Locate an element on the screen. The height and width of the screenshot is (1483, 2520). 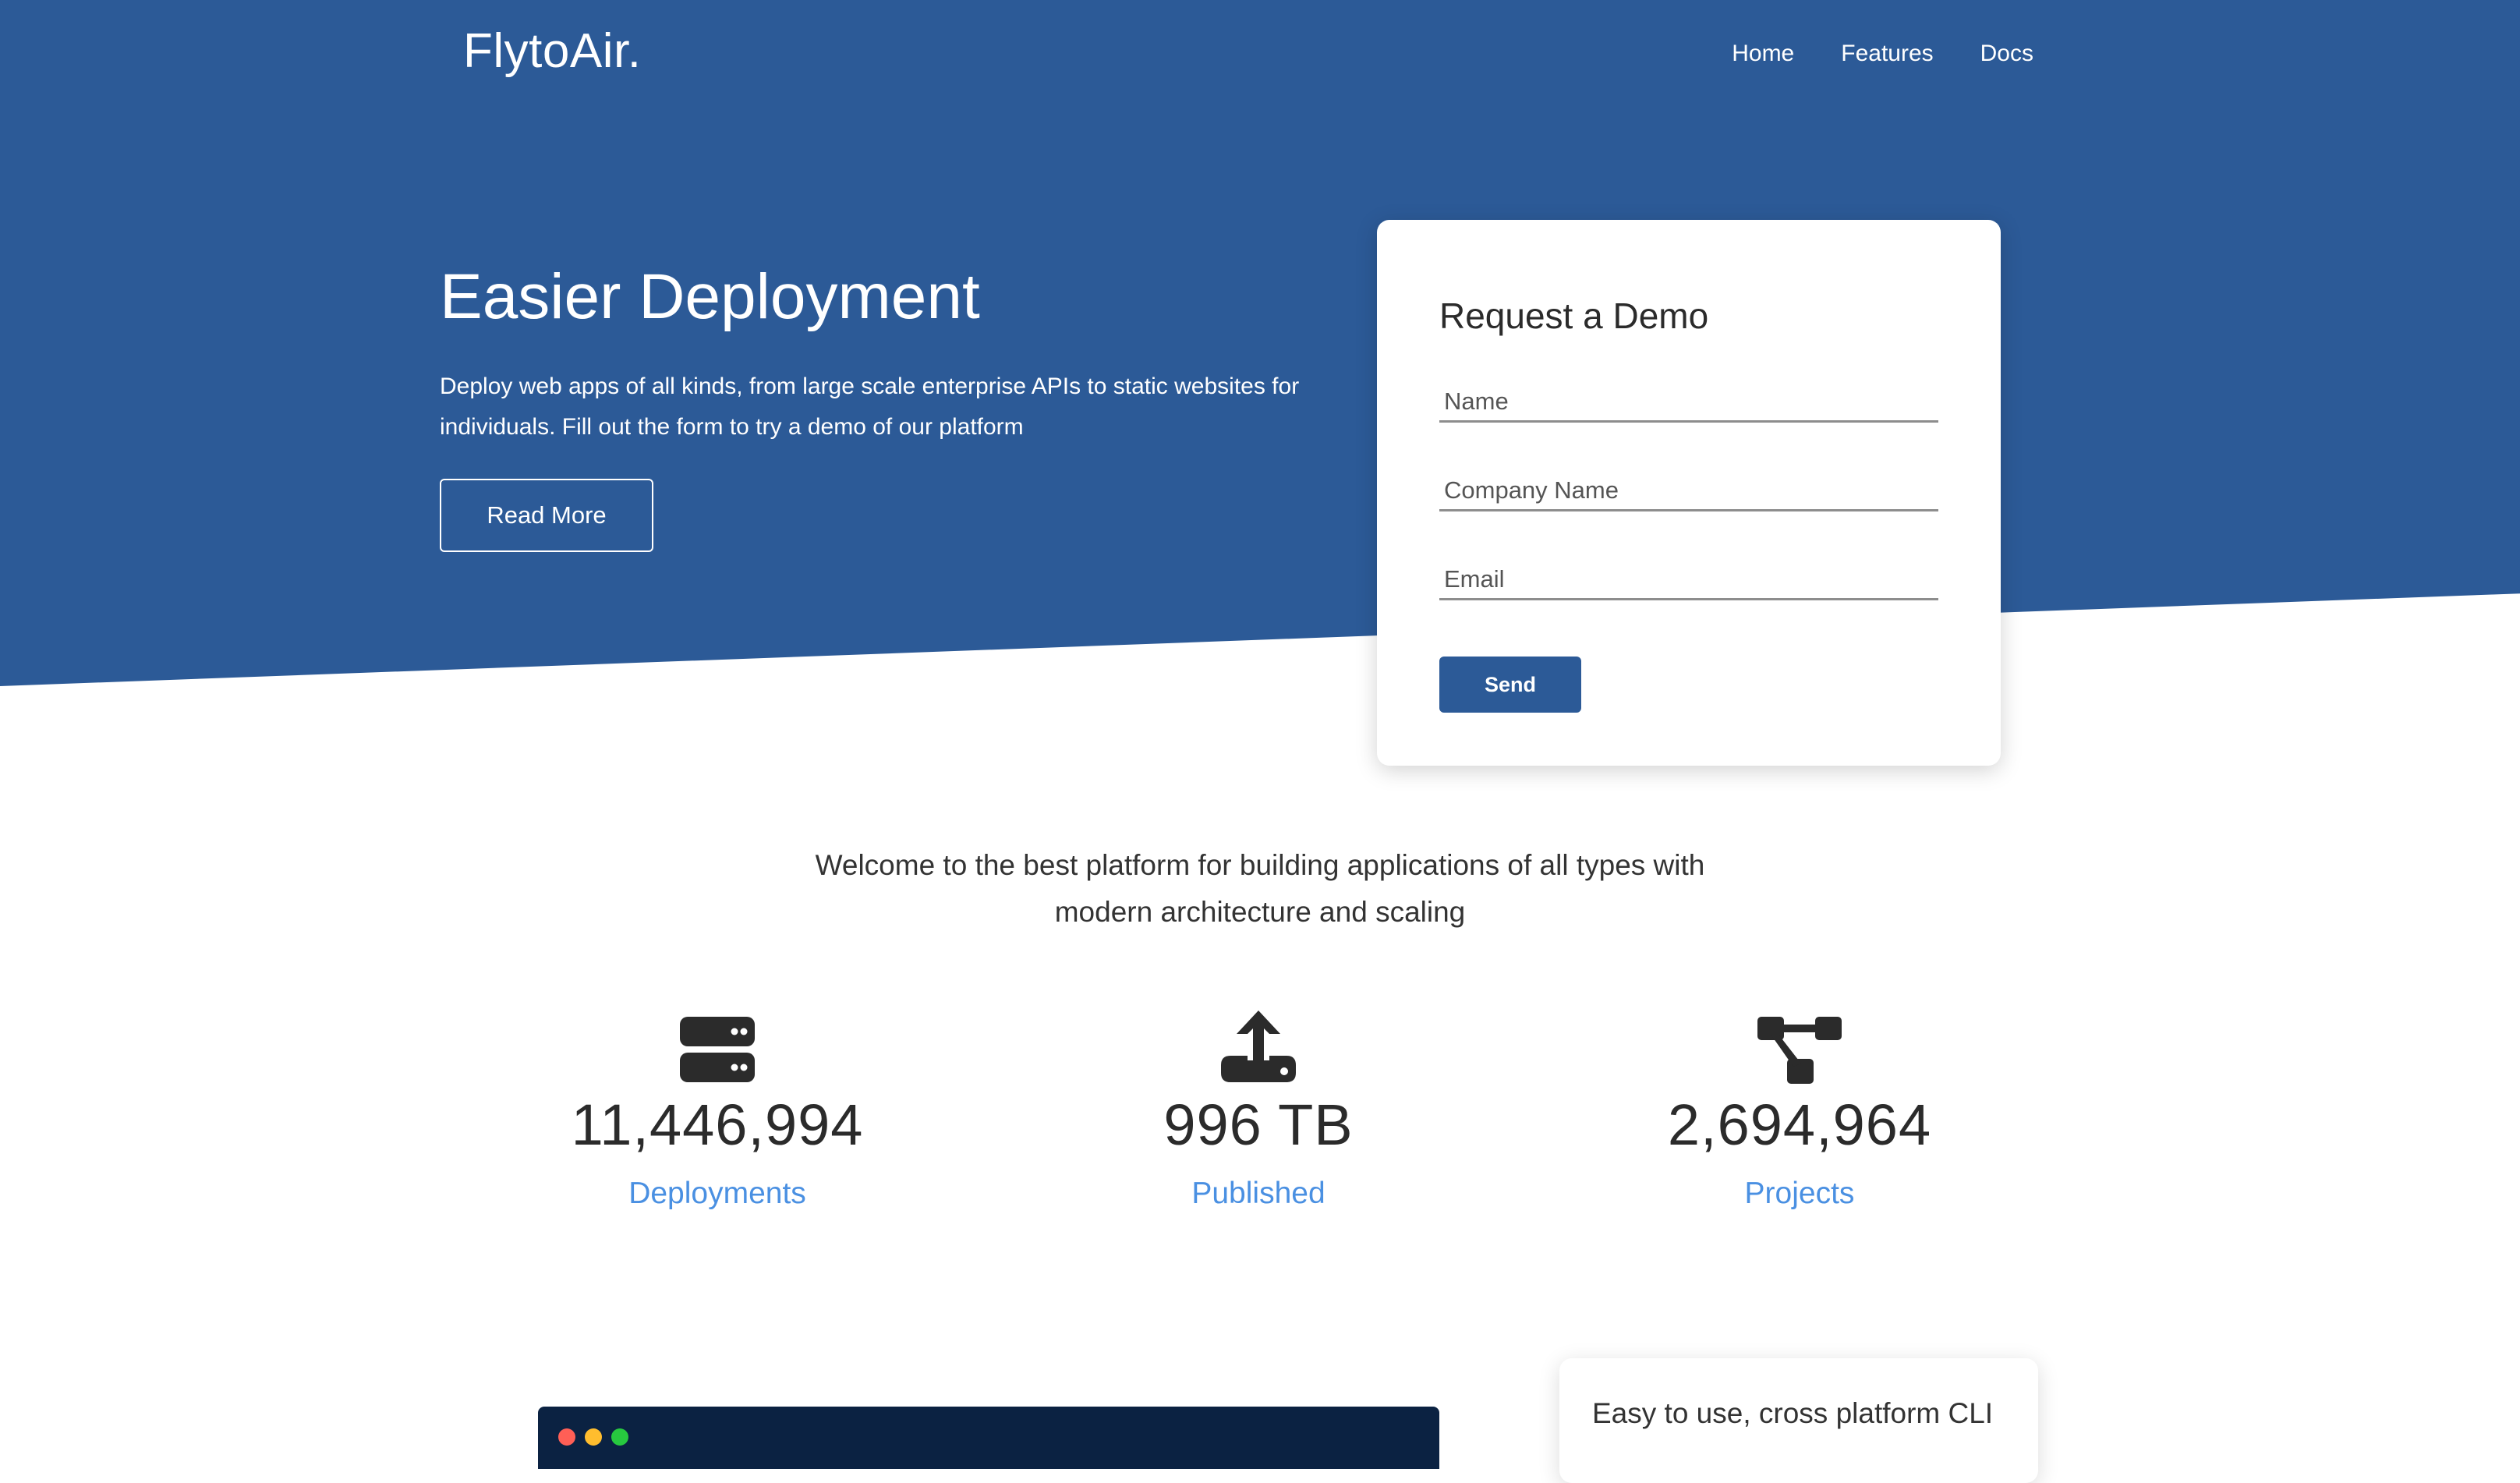
project-tree-icon is located at coordinates (1800, 1046).